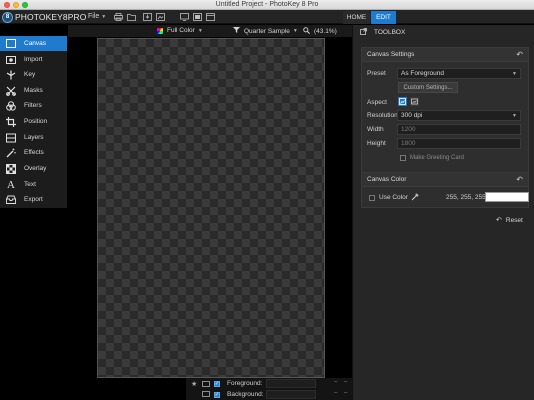 Image resolution: width=534 pixels, height=400 pixels. Describe the element at coordinates (393, 197) in the screenshot. I see `use-color-label: Use Color` at that location.